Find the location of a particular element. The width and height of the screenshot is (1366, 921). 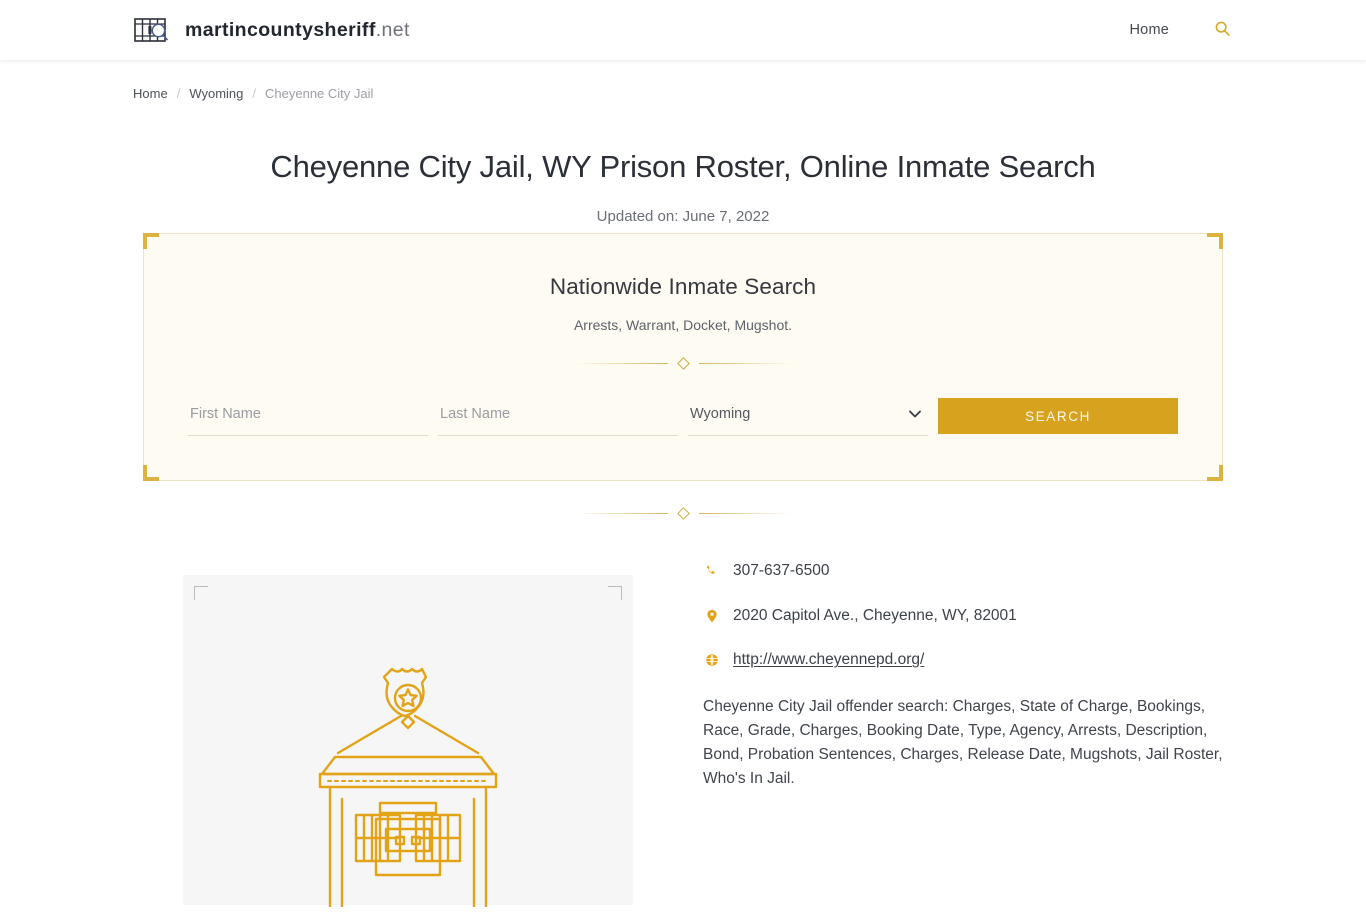

jail-illustration-figure is located at coordinates (408, 742).